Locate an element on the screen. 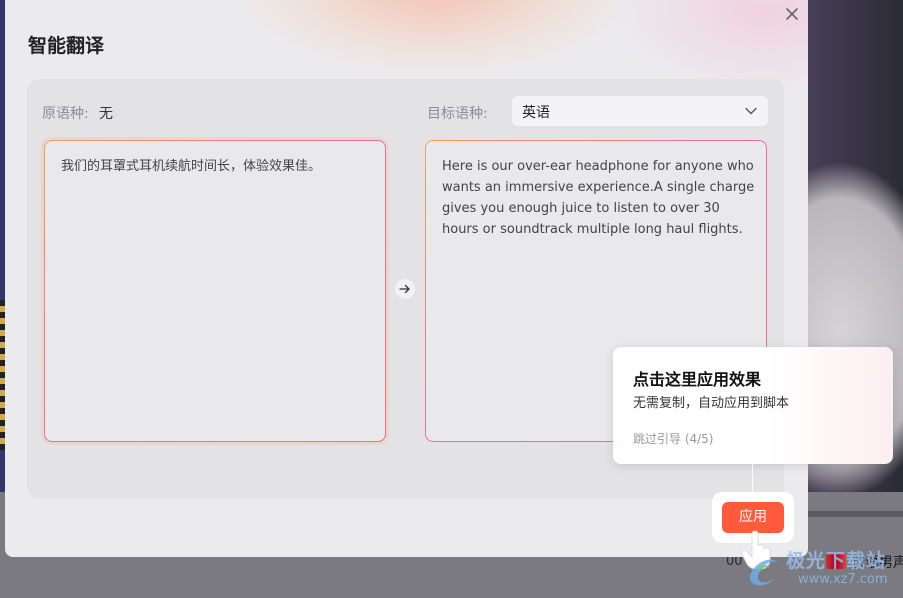  close-icon is located at coordinates (792, 14).